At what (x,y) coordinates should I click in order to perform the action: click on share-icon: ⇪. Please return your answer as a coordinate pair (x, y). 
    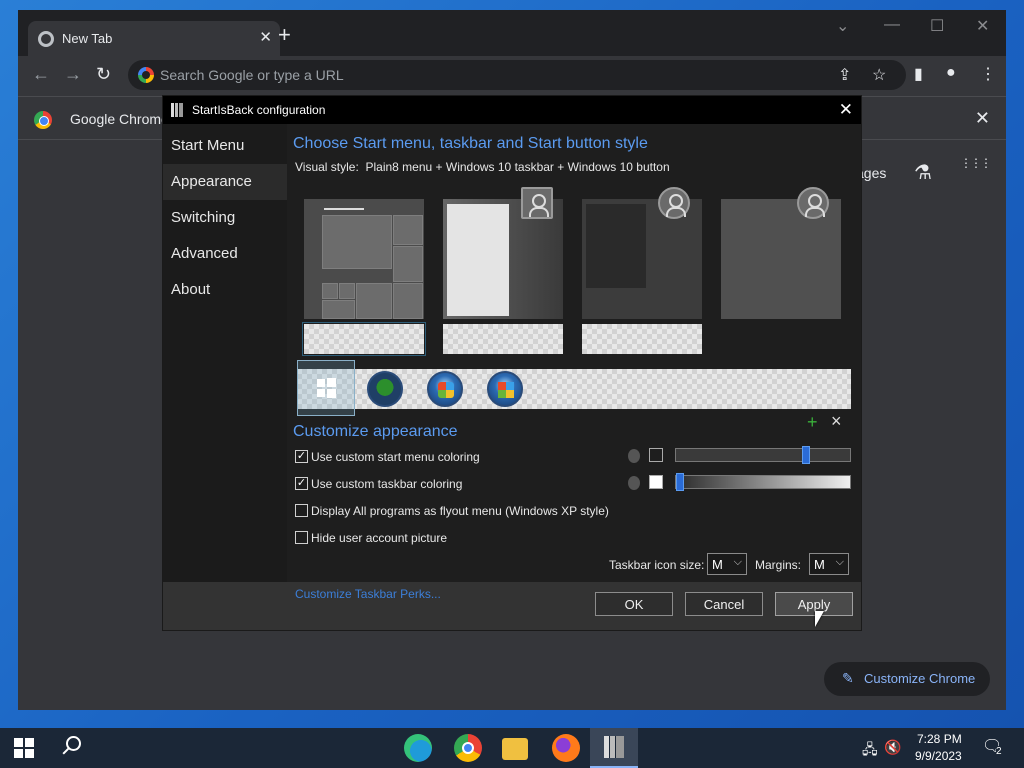
    Looking at the image, I should click on (844, 75).